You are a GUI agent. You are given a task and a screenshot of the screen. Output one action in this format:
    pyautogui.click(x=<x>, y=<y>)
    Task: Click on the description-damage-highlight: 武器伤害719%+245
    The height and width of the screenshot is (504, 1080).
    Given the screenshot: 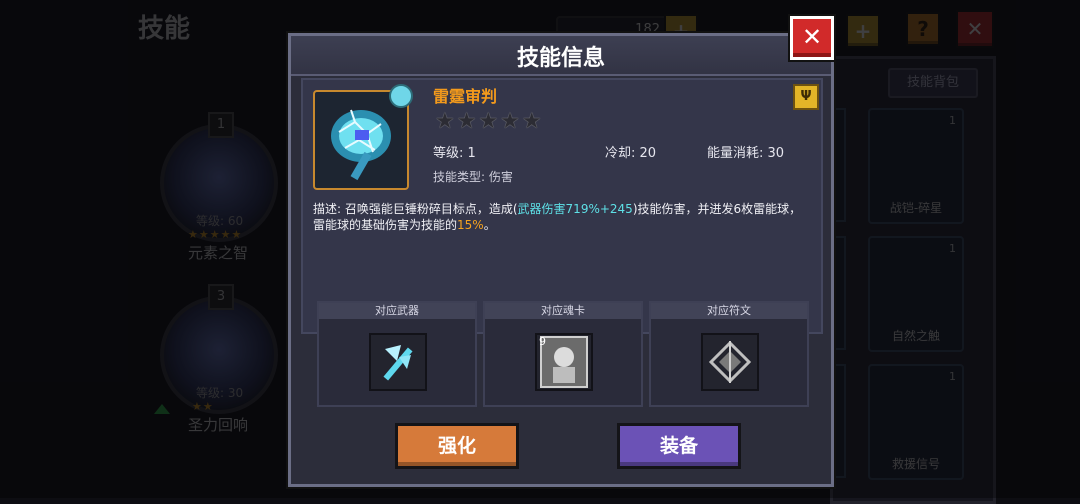 What is the action you would take?
    pyautogui.click(x=575, y=209)
    